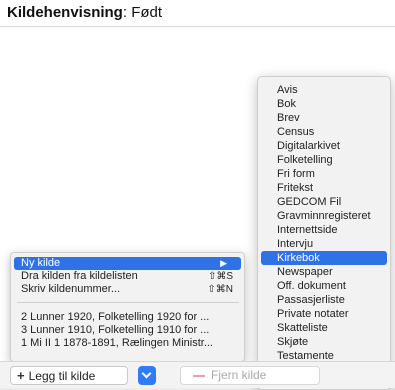  I want to click on submenu-item: Internettside, so click(324, 230).